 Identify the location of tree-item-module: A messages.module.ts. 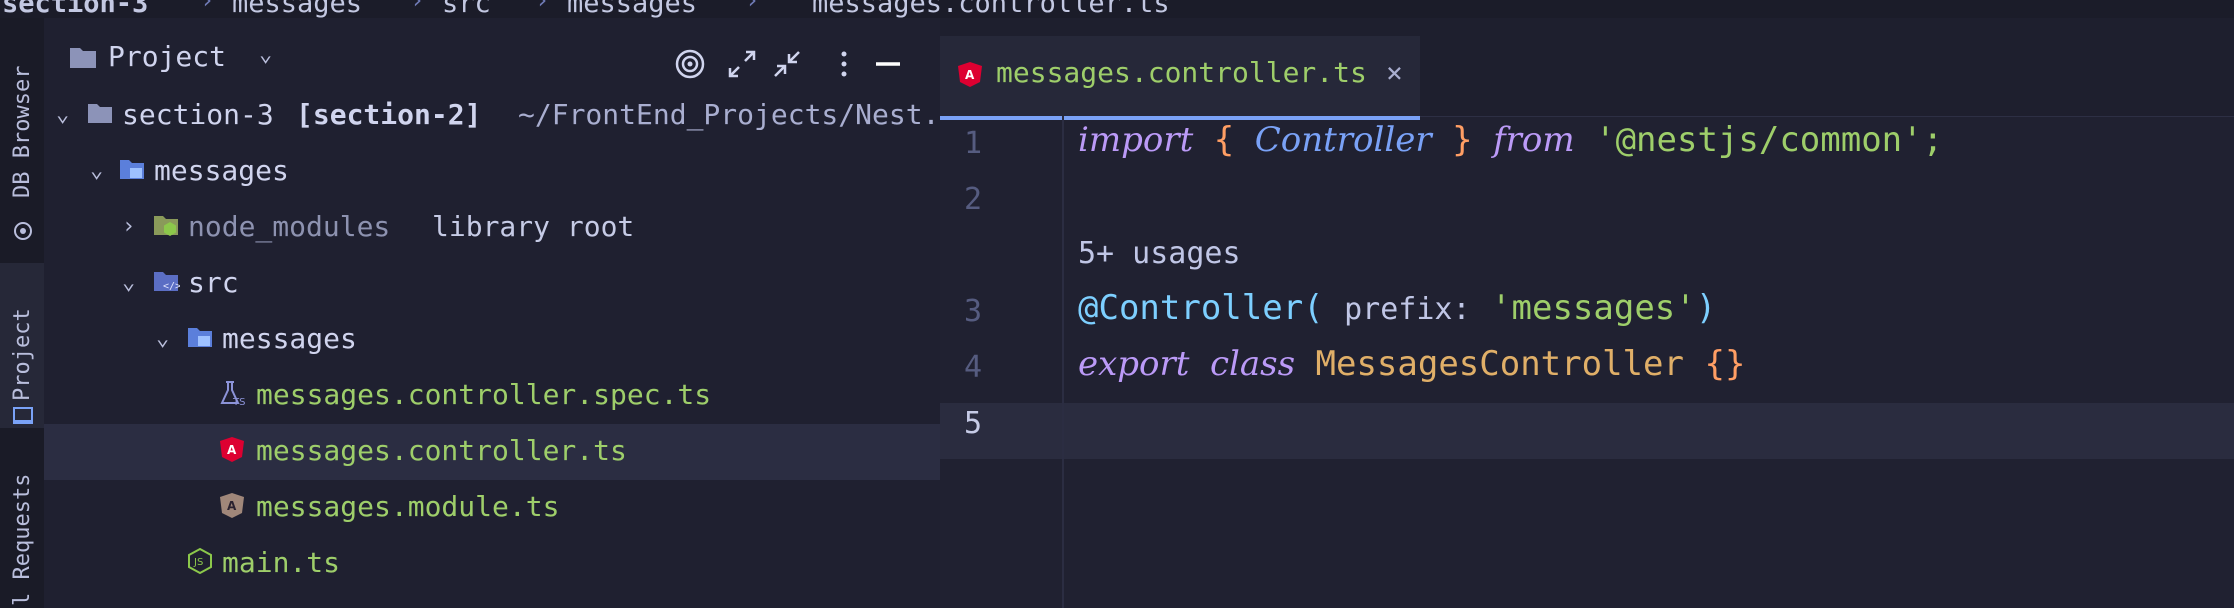
(492, 508).